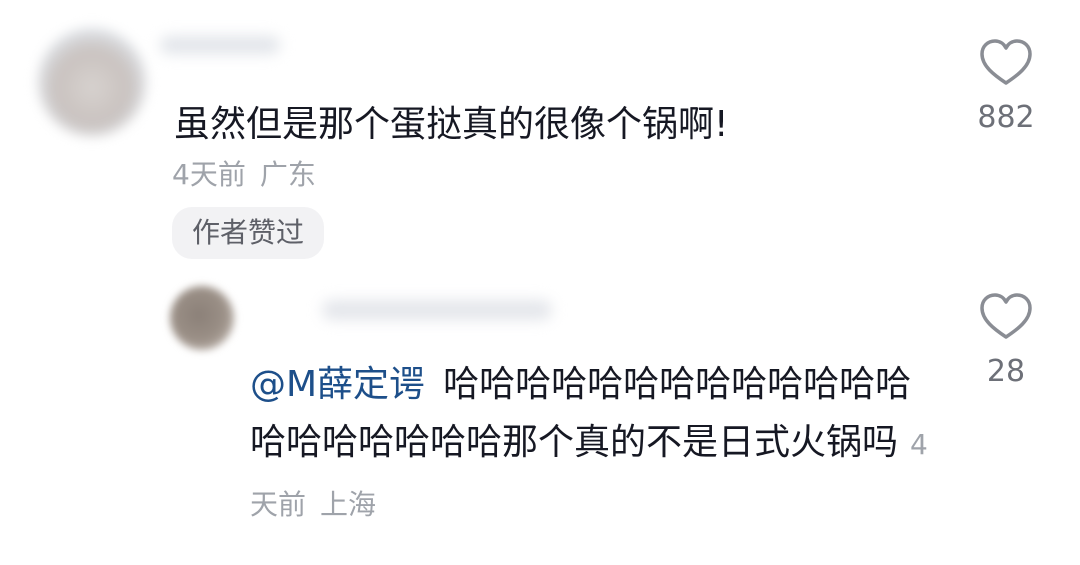  Describe the element at coordinates (337, 384) in the screenshot. I see `mention-link: @M薛定谔` at that location.